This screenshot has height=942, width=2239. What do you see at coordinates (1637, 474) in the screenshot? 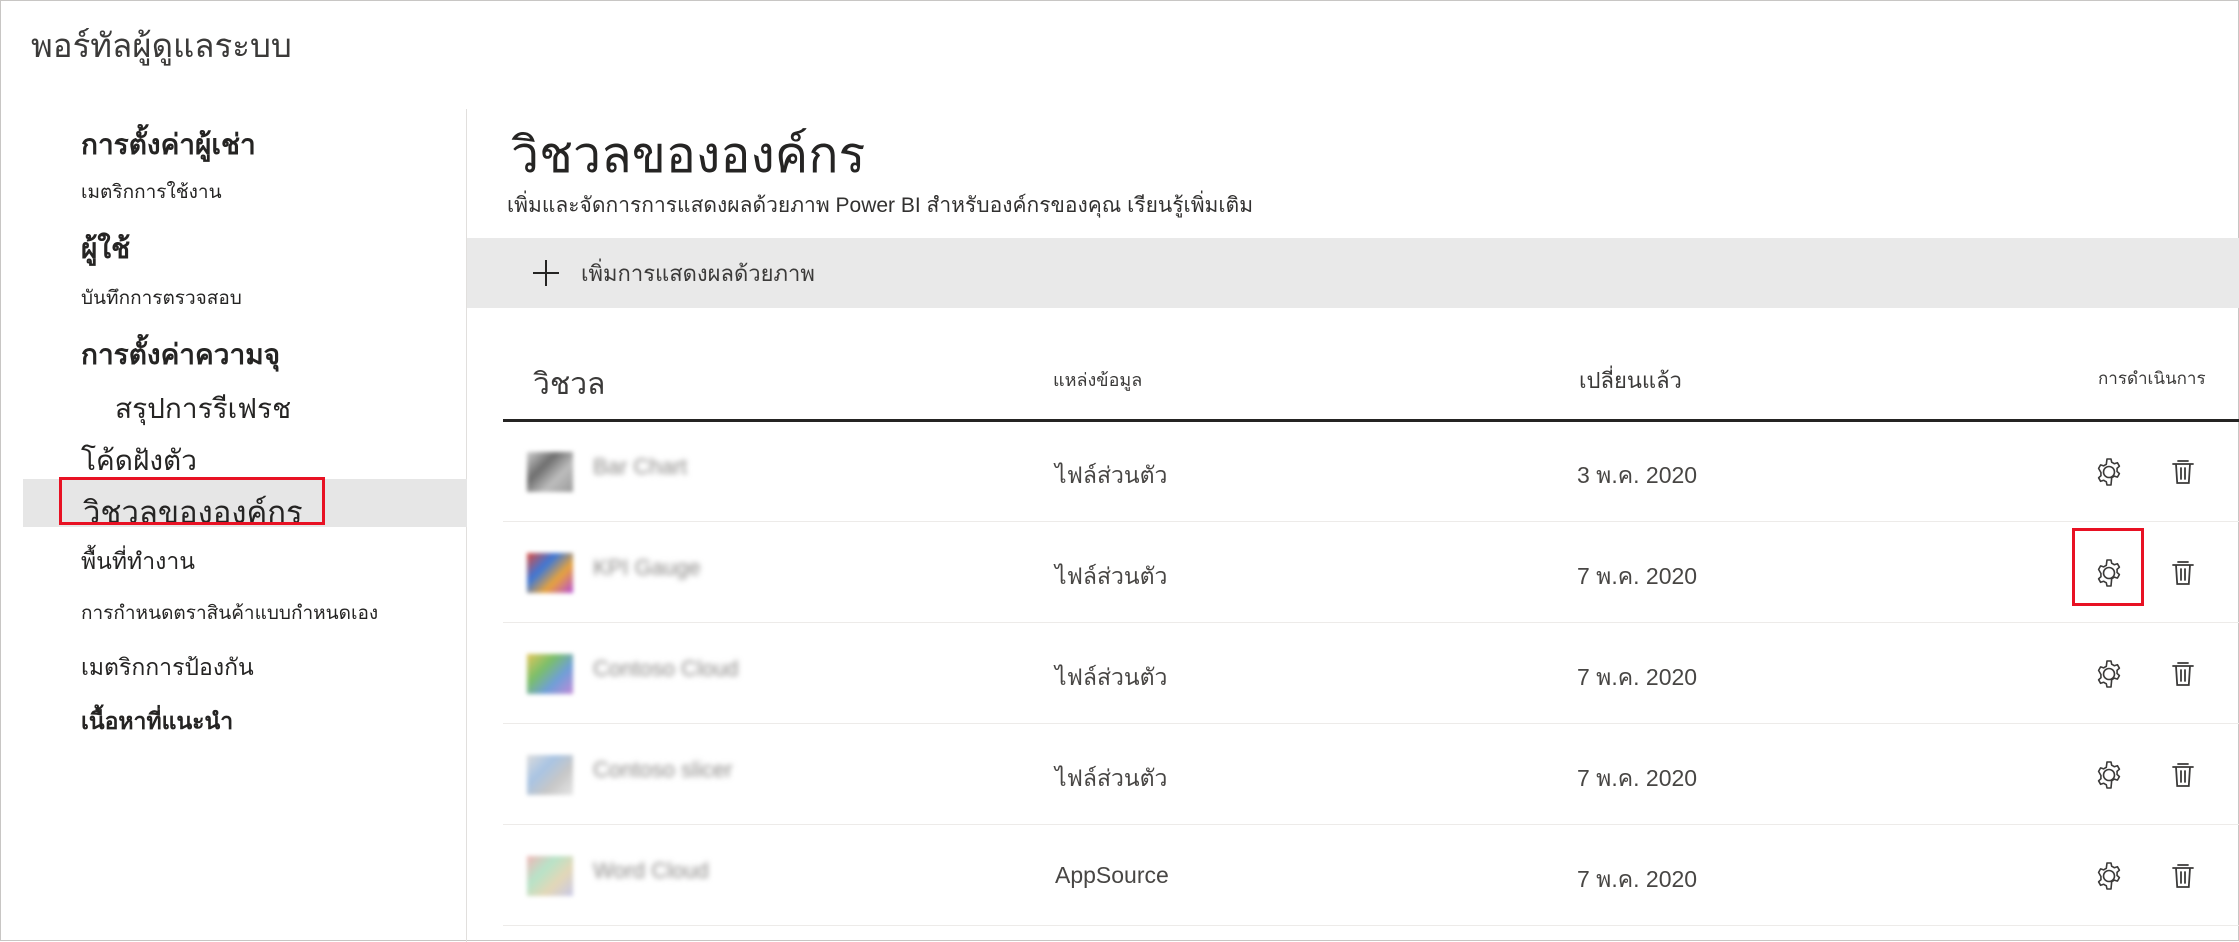
I see `visual-changed-date: 3 พ.ค. 2020` at bounding box center [1637, 474].